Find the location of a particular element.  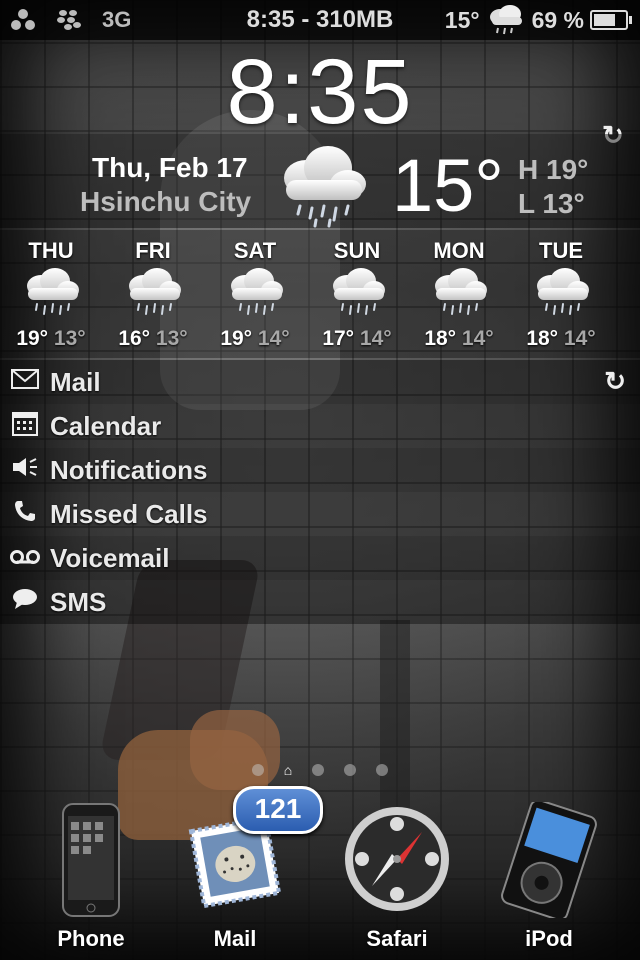

notification-label: SMS is located at coordinates (78, 601).